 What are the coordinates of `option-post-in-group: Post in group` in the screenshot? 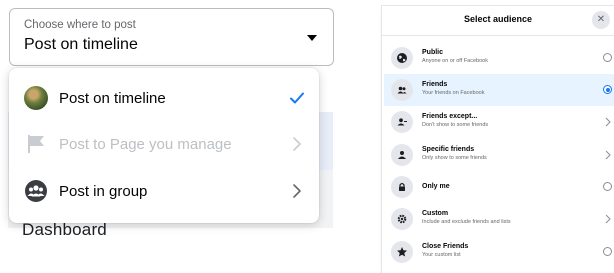 It's located at (164, 191).